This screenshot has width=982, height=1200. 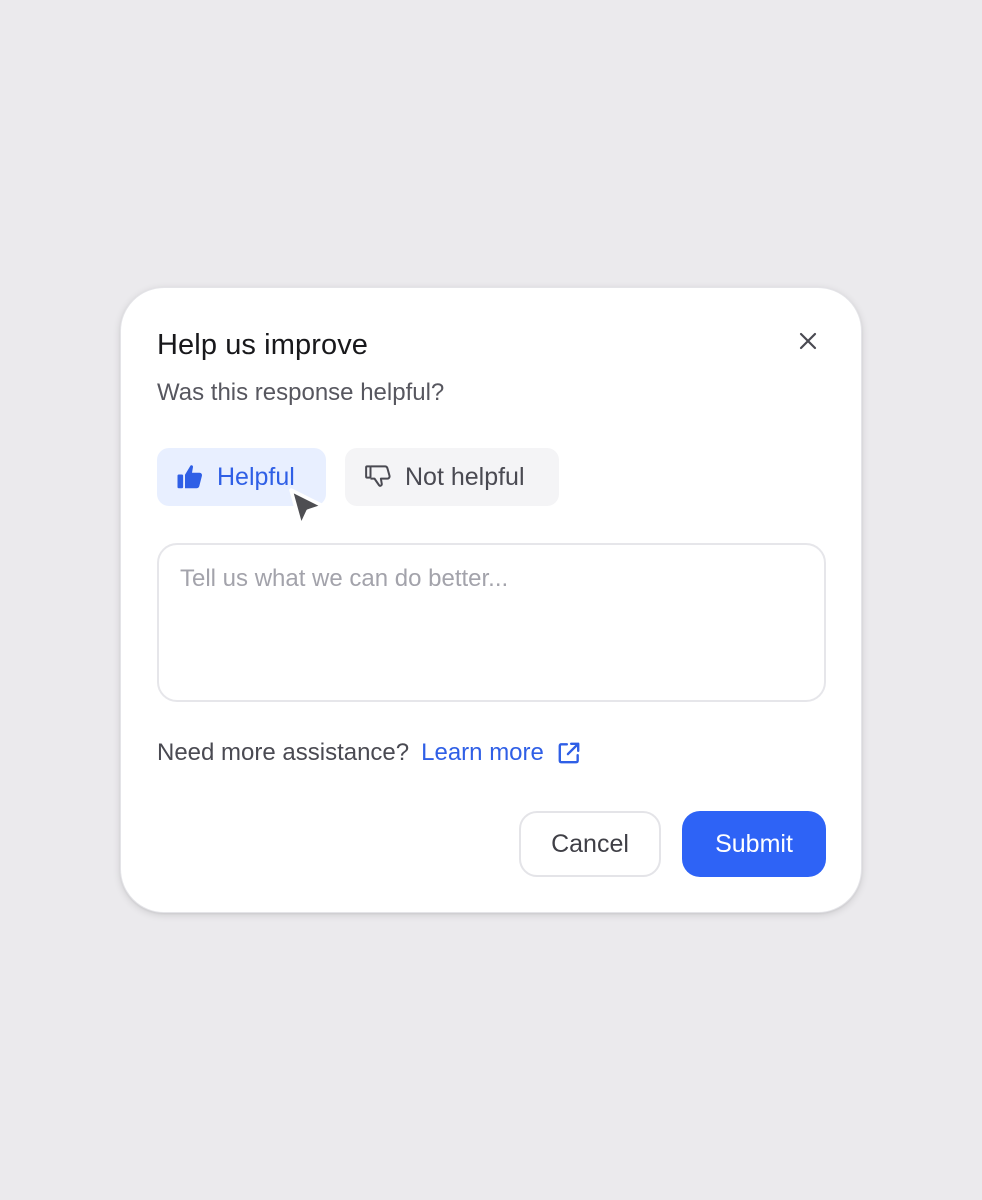 What do you see at coordinates (482, 752) in the screenshot?
I see `learn-more-label: Learn more` at bounding box center [482, 752].